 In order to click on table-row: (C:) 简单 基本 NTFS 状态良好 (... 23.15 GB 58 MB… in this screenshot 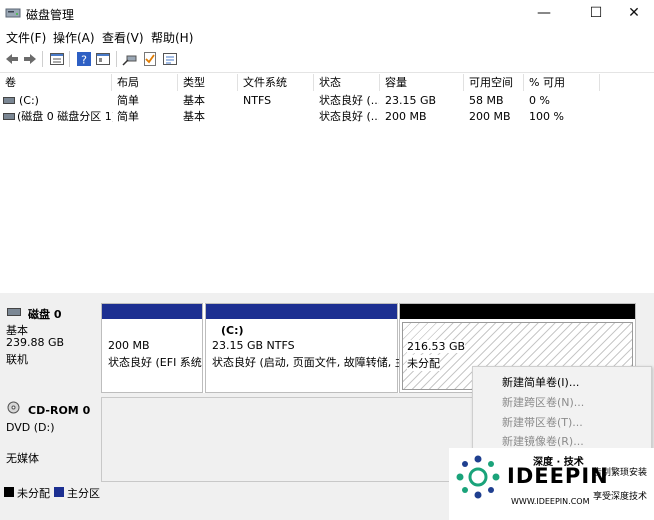, I will do `click(327, 101)`.